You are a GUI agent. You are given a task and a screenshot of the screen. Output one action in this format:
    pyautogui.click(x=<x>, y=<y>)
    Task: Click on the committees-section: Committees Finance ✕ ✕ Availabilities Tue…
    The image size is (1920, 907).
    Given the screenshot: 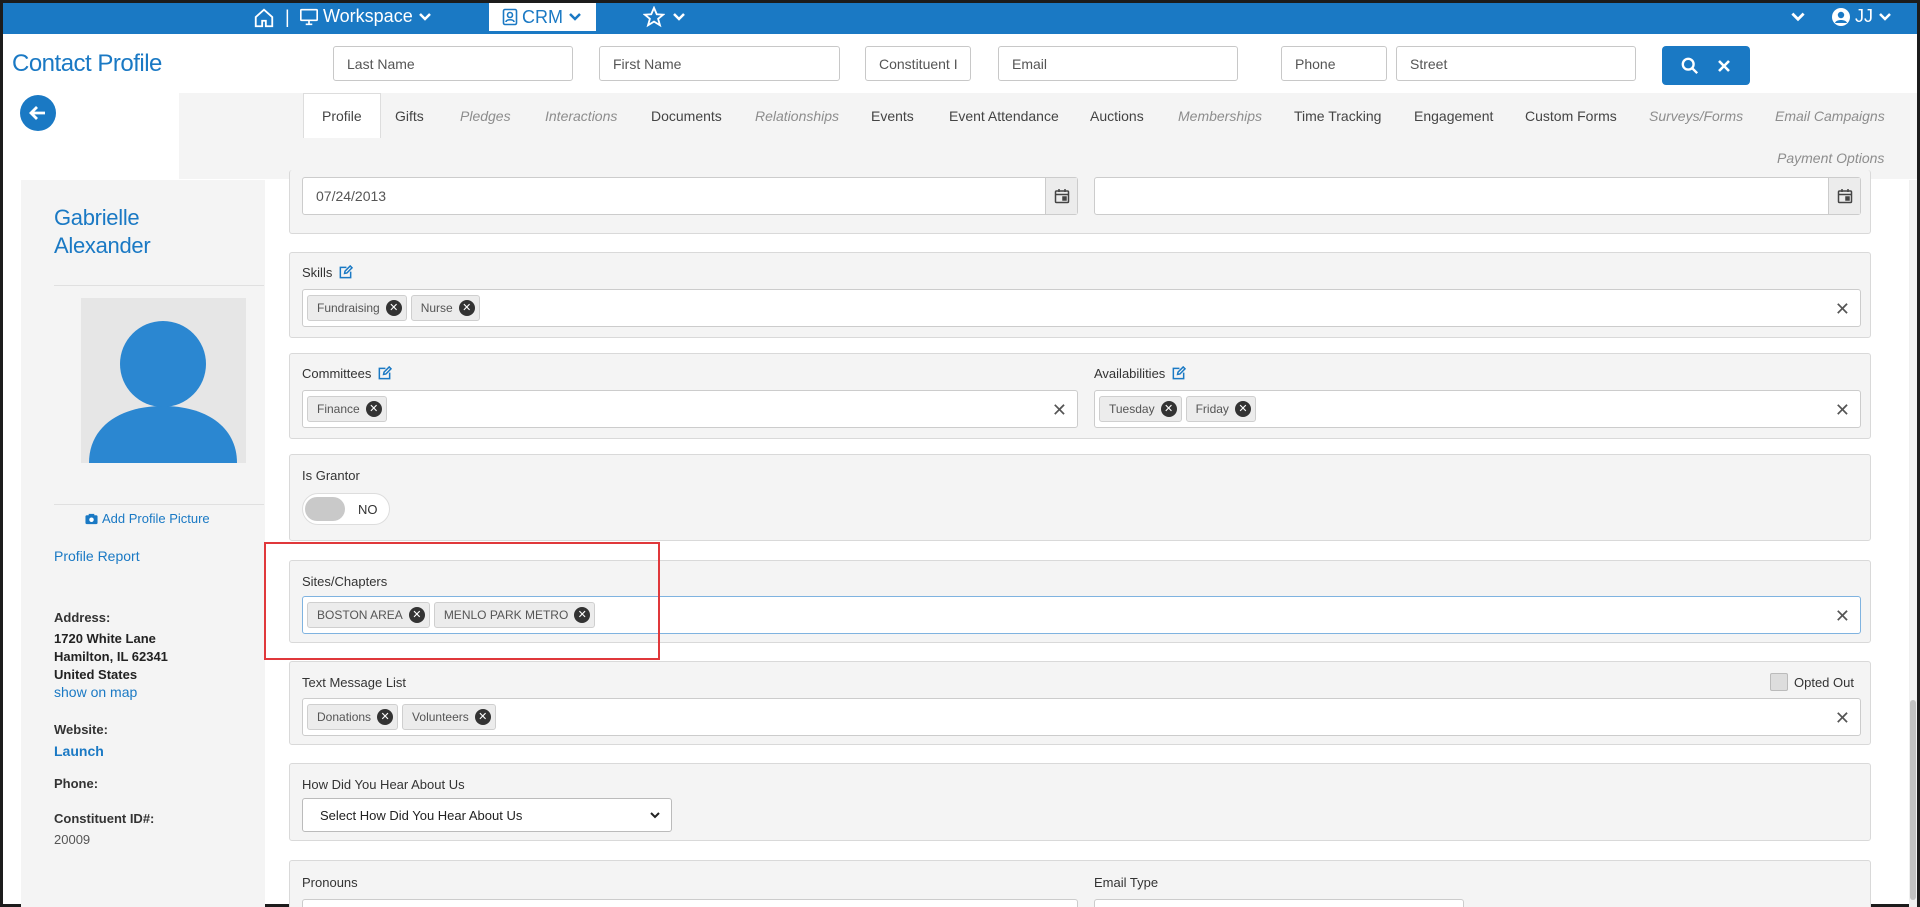 What is the action you would take?
    pyautogui.click(x=1080, y=396)
    